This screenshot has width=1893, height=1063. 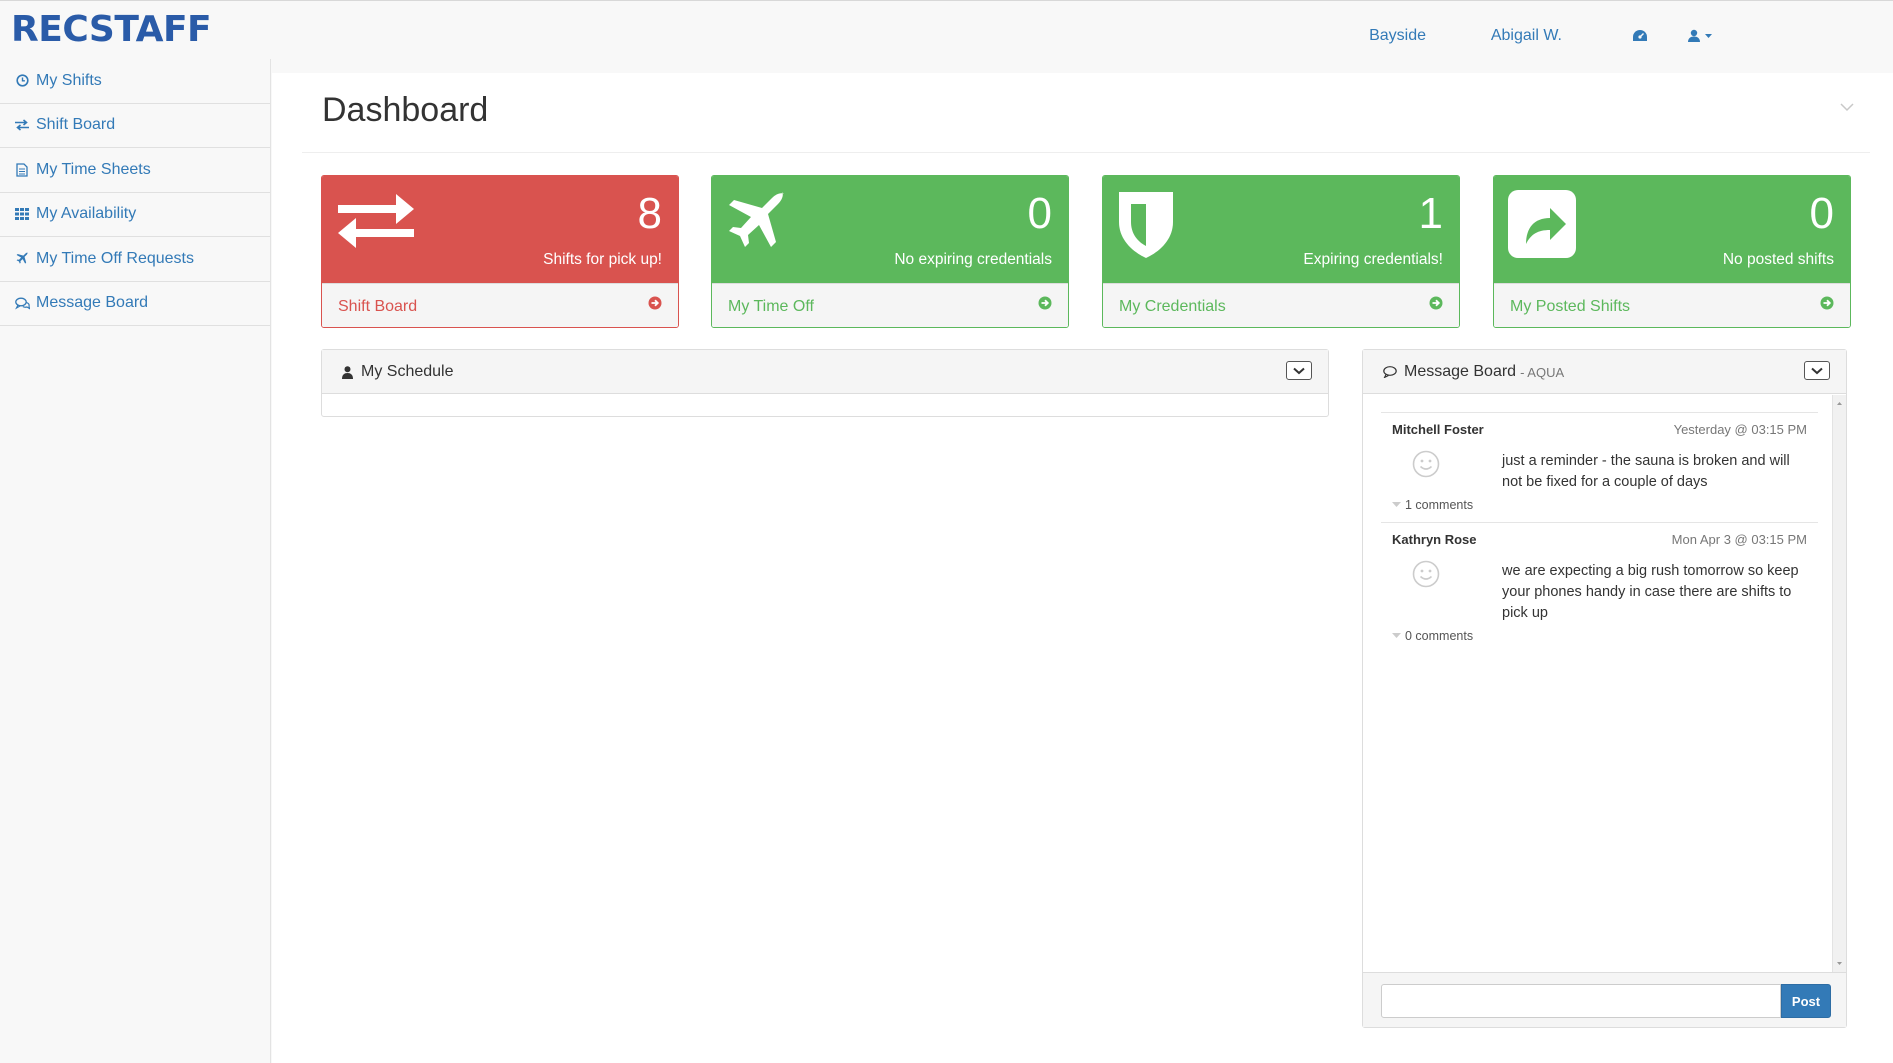 What do you see at coordinates (500, 229) in the screenshot?
I see `card-header: 8 Shifts for pick up!` at bounding box center [500, 229].